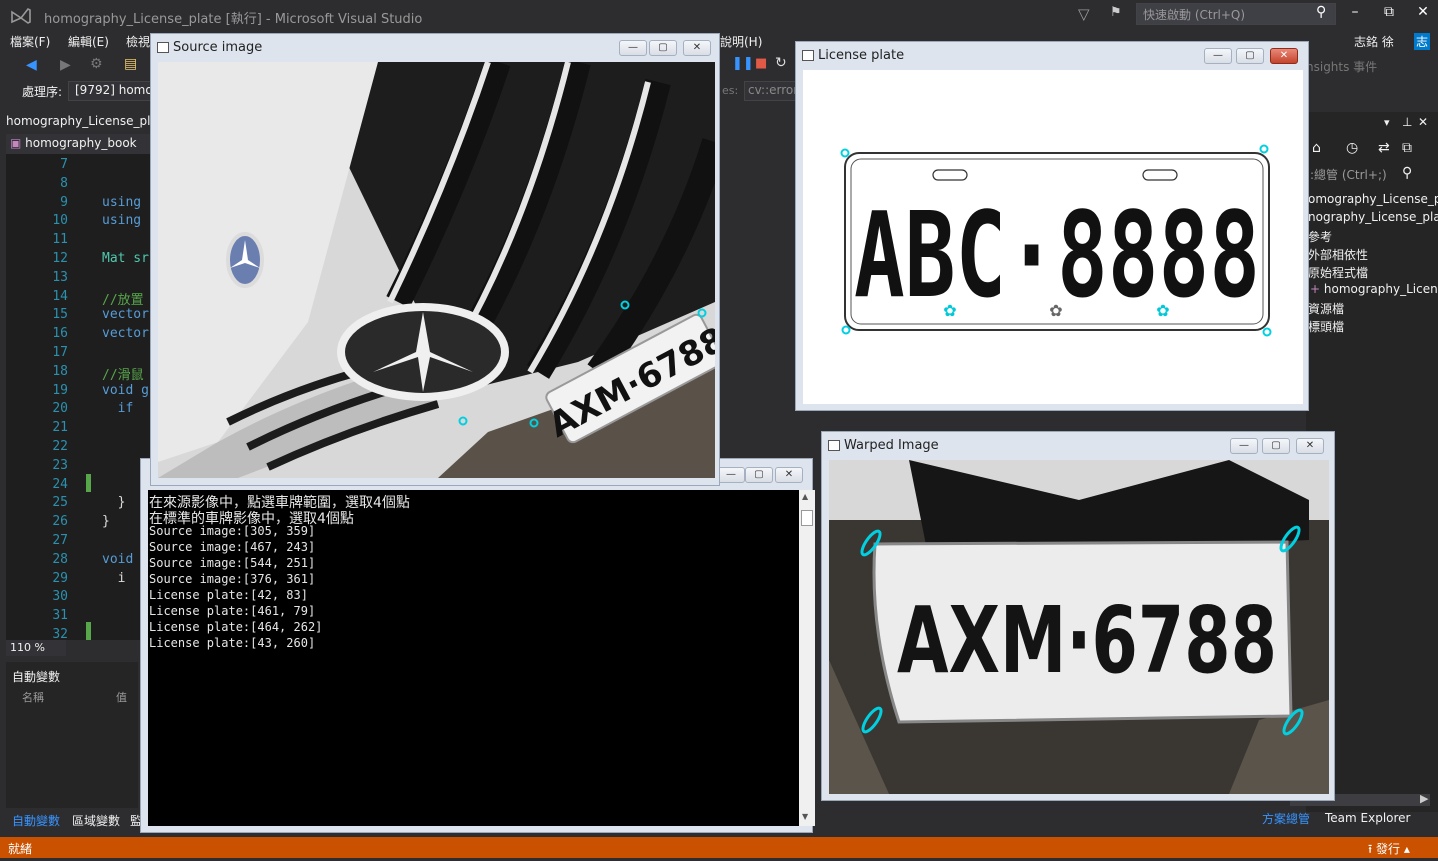 Image resolution: width=1438 pixels, height=861 pixels. Describe the element at coordinates (60, 503) in the screenshot. I see `line-number: 25` at that location.